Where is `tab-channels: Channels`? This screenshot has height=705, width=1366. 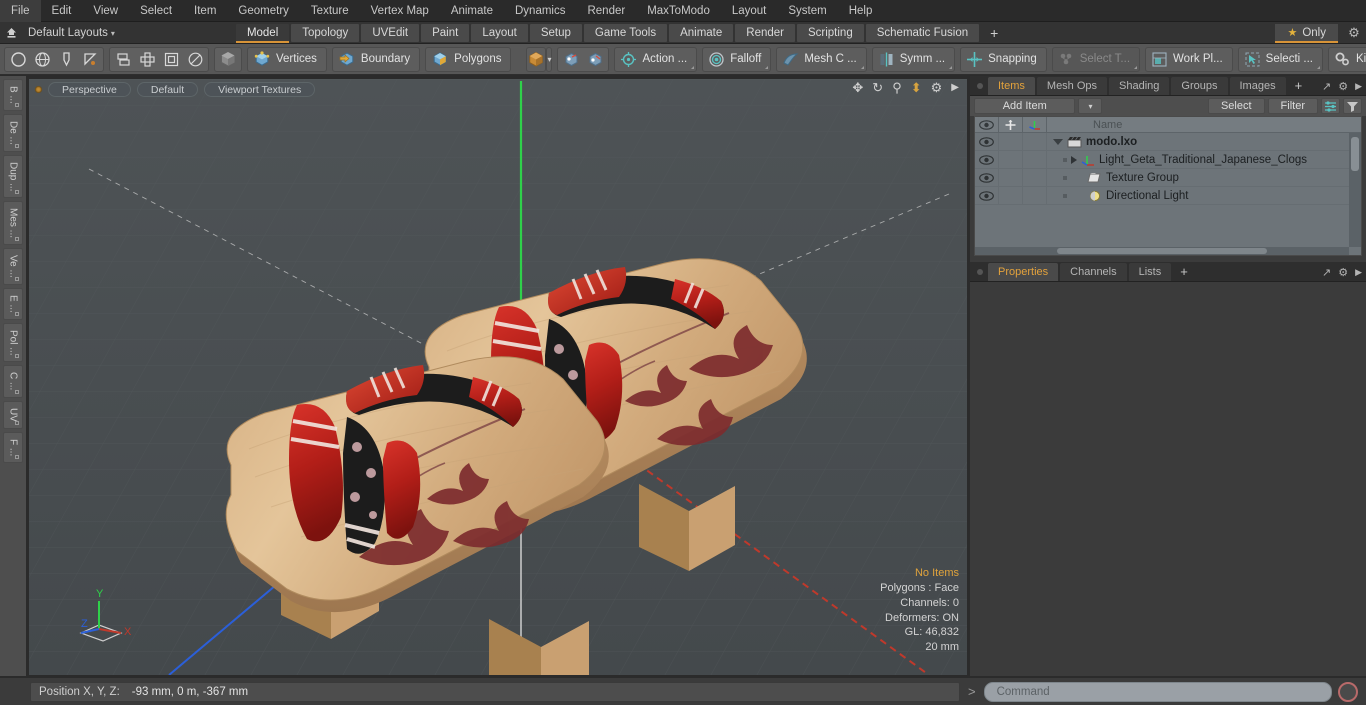
tab-channels: Channels is located at coordinates (1093, 272).